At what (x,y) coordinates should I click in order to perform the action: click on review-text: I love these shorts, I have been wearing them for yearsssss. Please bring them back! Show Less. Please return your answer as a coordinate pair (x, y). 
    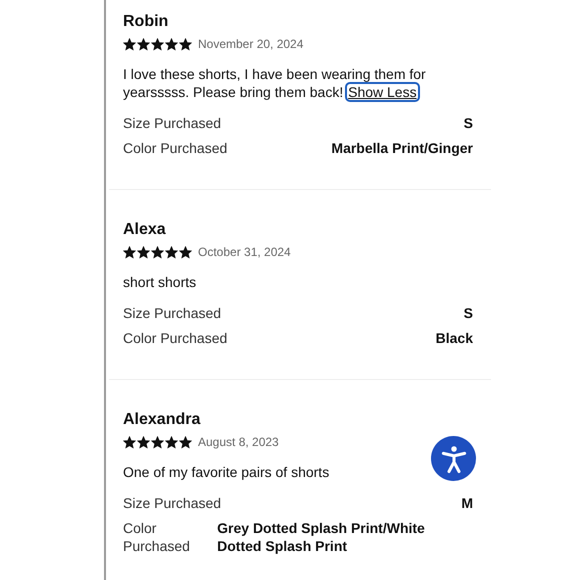
    Looking at the image, I should click on (275, 83).